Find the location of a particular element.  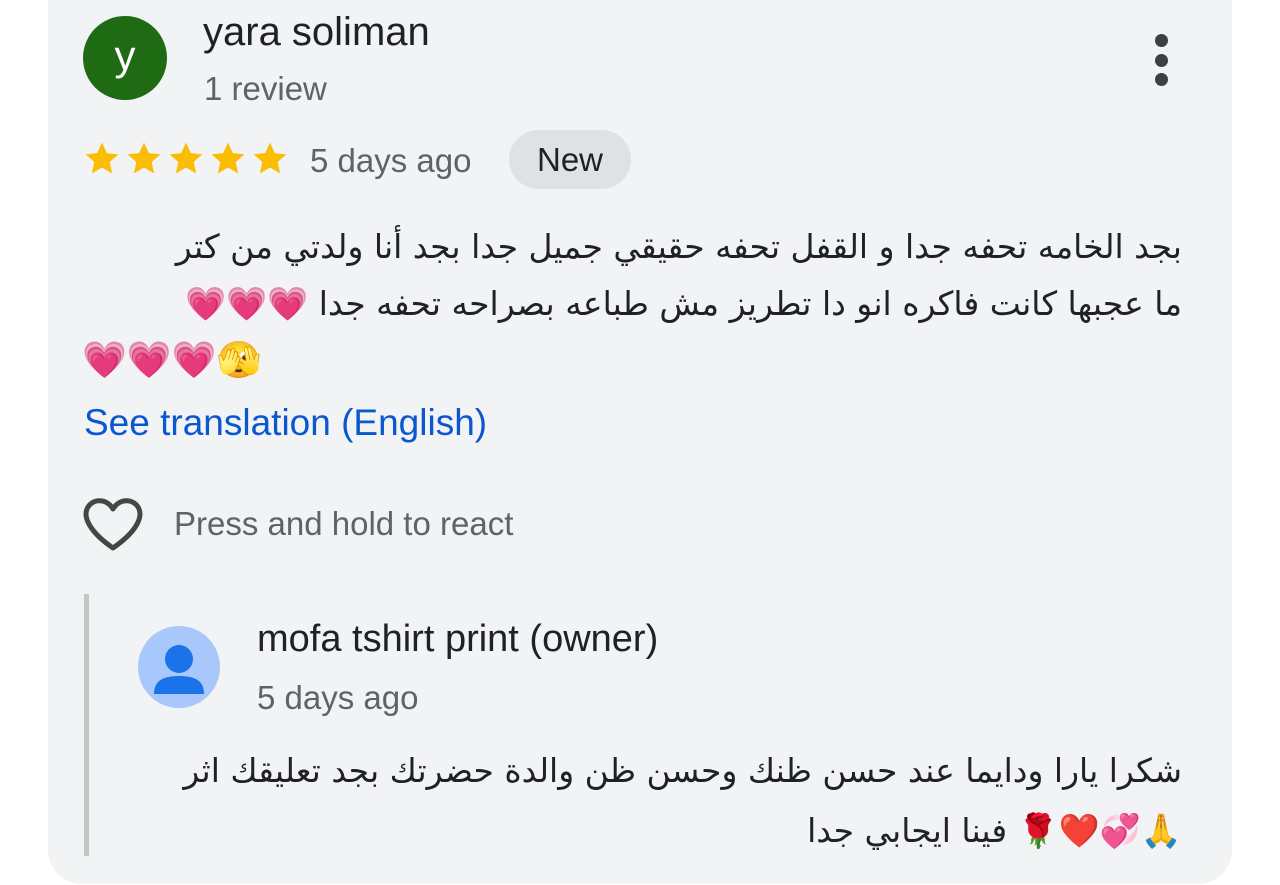

heart-outline-icon is located at coordinates (113, 524).